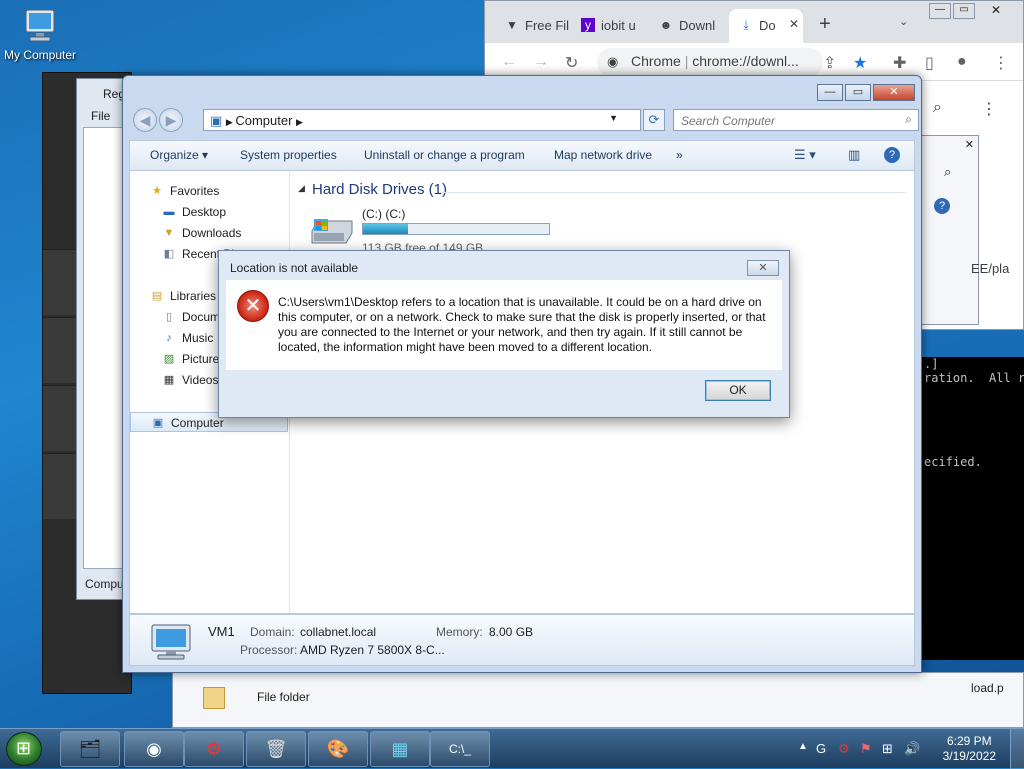  What do you see at coordinates (158, 423) in the screenshot?
I see `computer-icon: ▣` at bounding box center [158, 423].